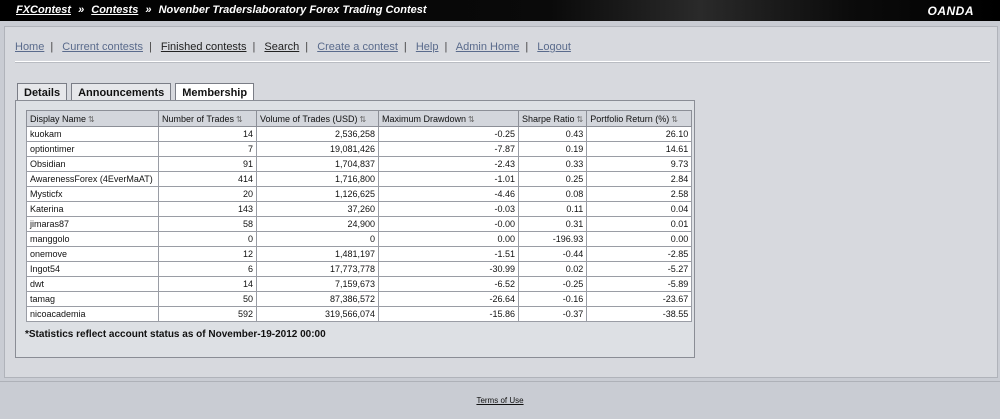 This screenshot has width=1000, height=419. I want to click on table-row: Ingot54 6 17,773,778 -30.99 0.02 -5.27, so click(359, 269).